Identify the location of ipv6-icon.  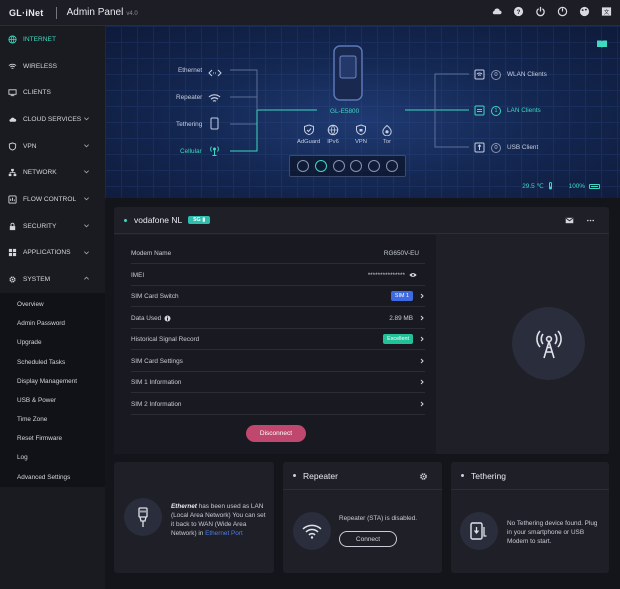
(333, 130).